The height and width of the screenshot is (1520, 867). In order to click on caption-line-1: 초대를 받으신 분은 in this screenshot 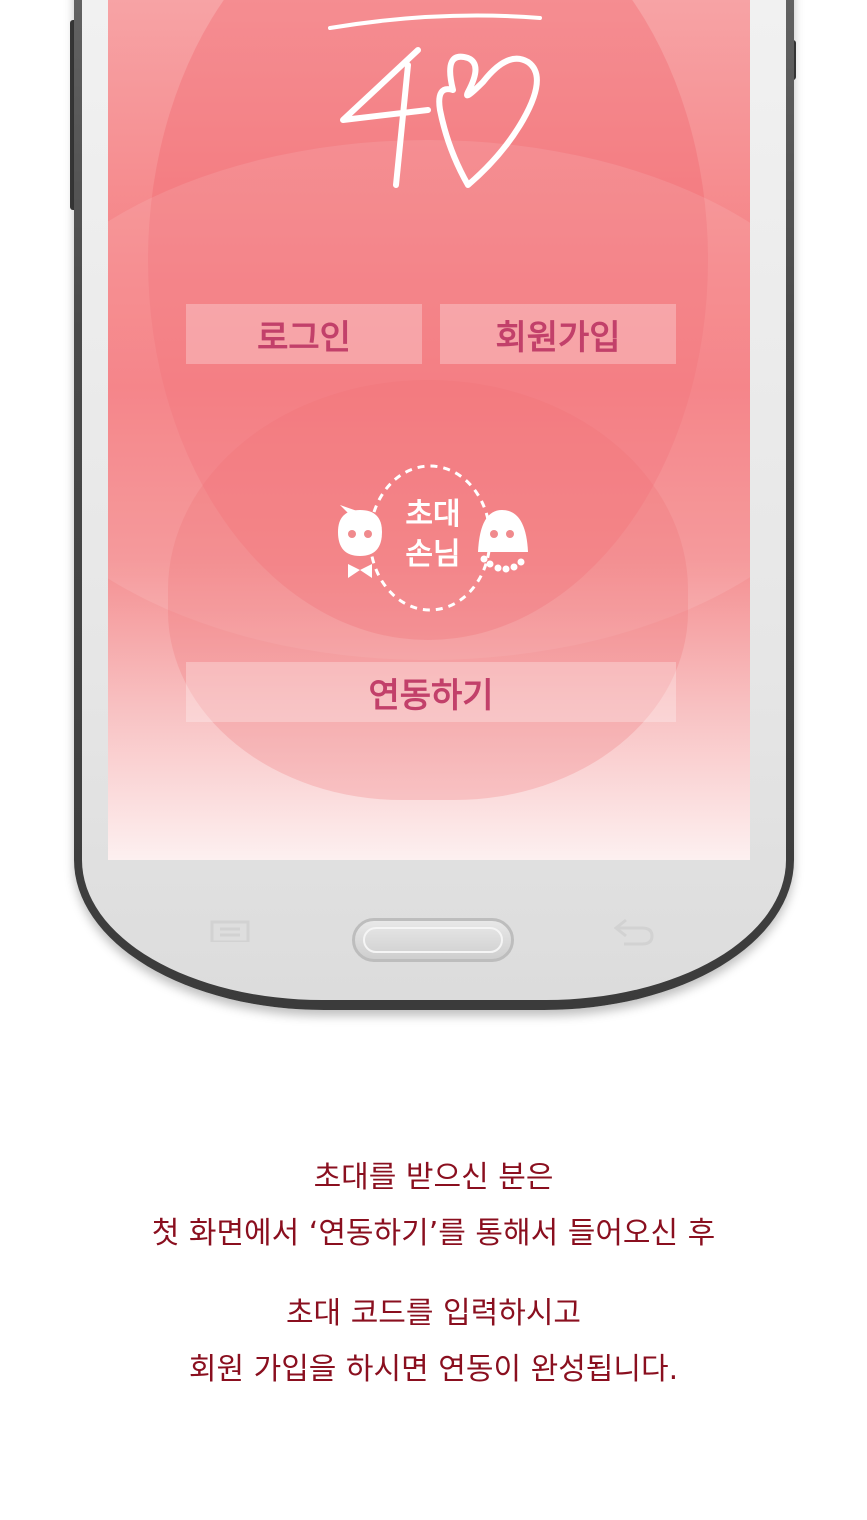, I will do `click(433, 1177)`.